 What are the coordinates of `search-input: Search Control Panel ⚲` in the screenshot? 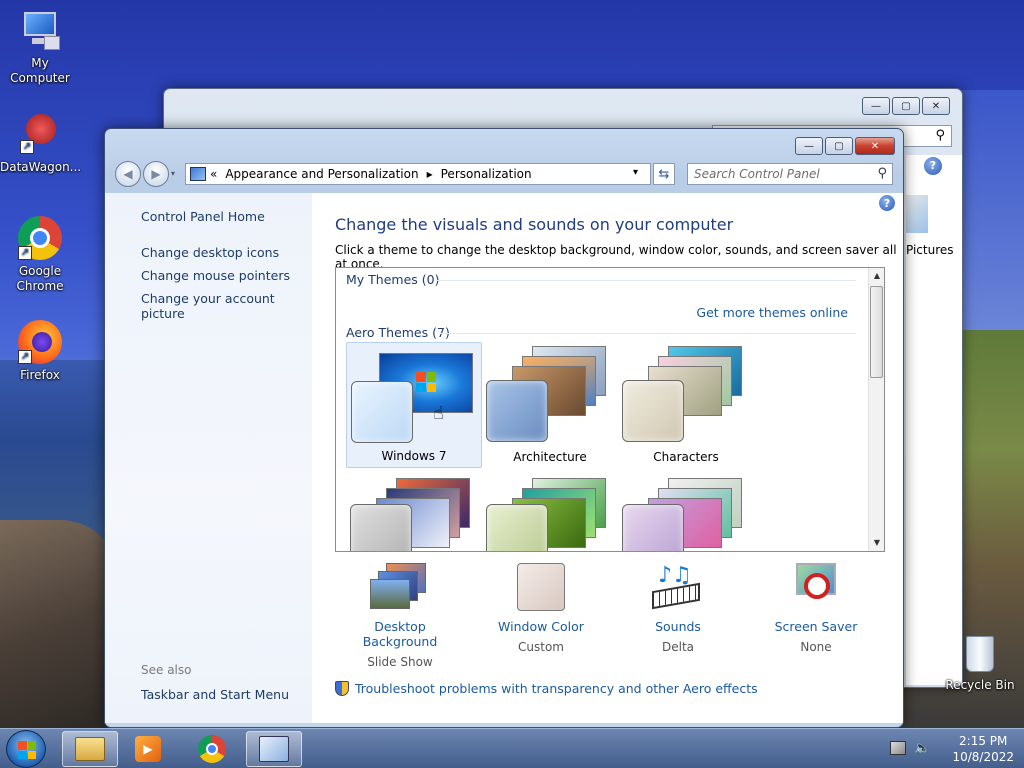 It's located at (790, 174).